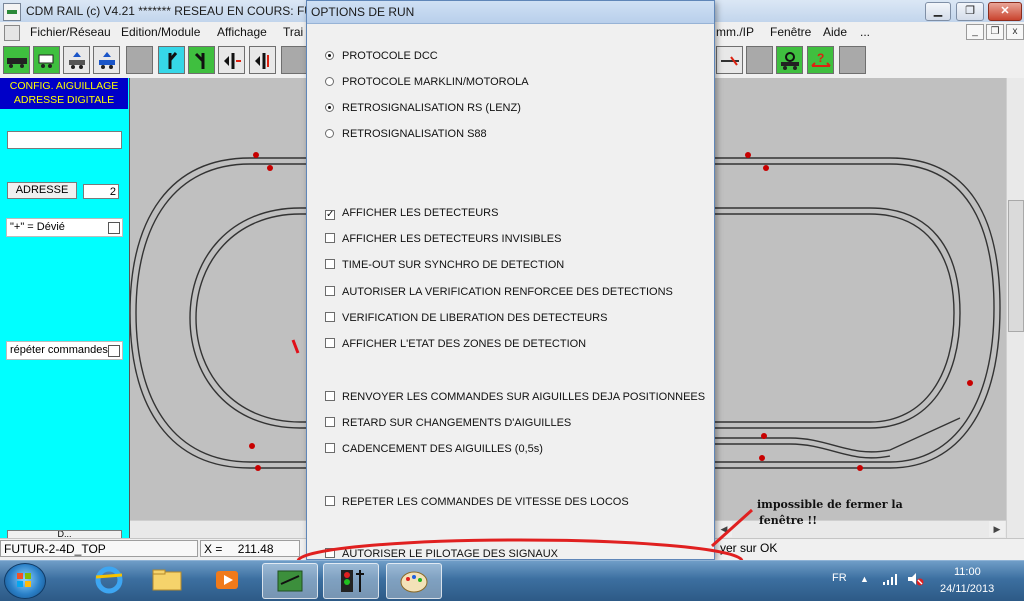 The height and width of the screenshot is (601, 1024). What do you see at coordinates (229, 580) in the screenshot?
I see `media-player-icon` at bounding box center [229, 580].